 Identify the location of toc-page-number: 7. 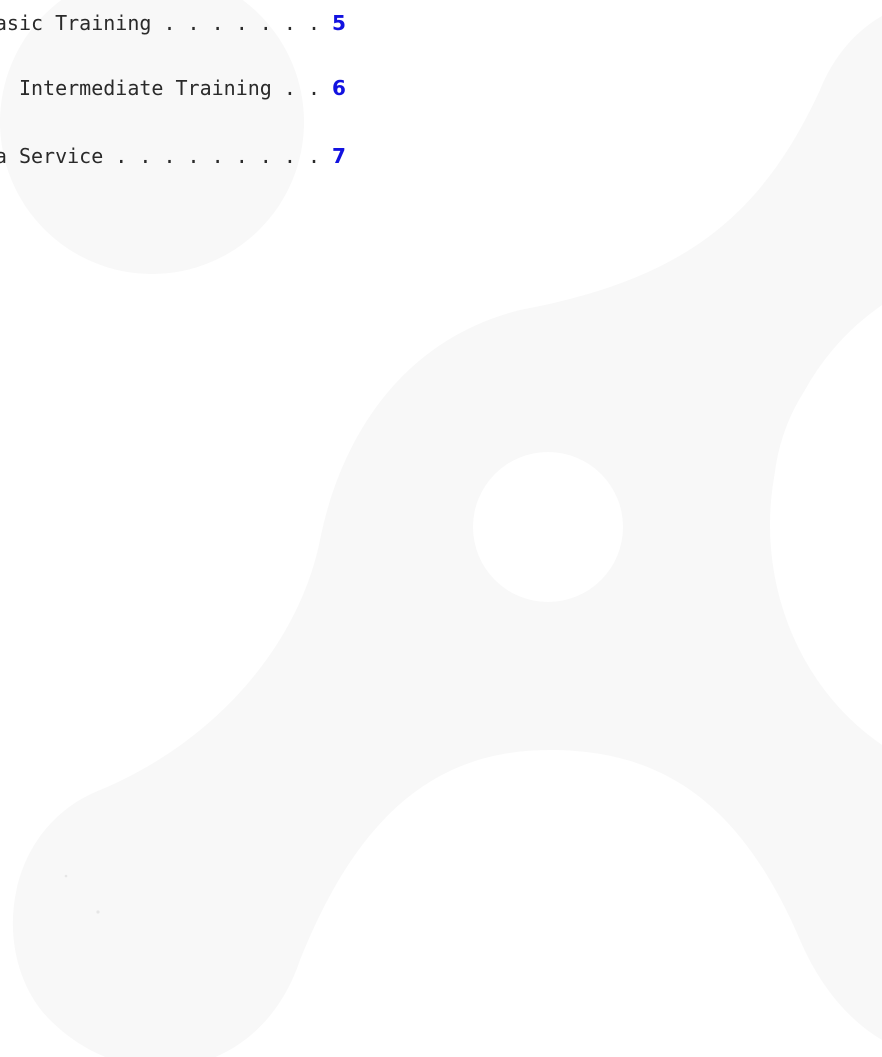
(339, 156).